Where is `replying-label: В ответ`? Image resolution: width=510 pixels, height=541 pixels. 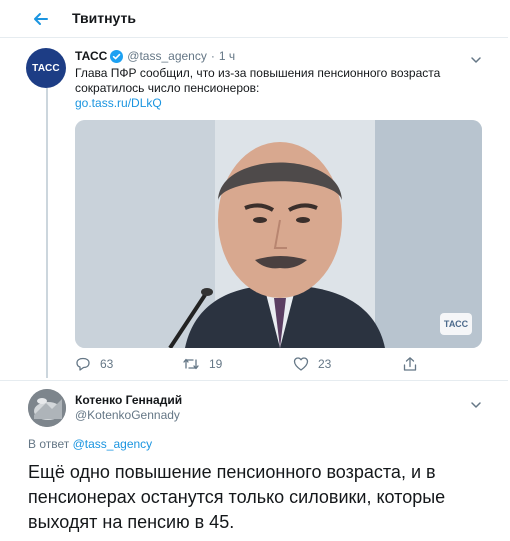 replying-label: В ответ is located at coordinates (49, 444).